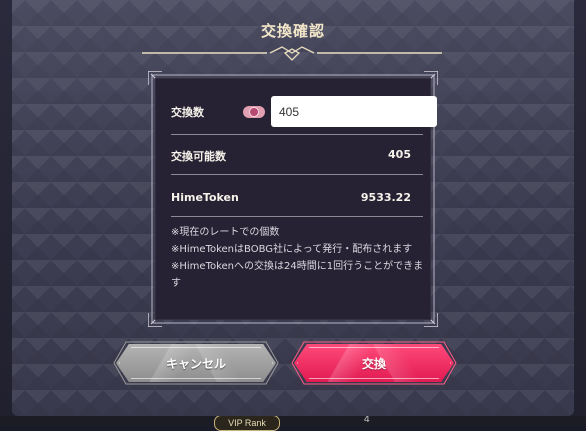 The height and width of the screenshot is (431, 586). Describe the element at coordinates (399, 154) in the screenshot. I see `exchangeable-amount-value: 405` at that location.